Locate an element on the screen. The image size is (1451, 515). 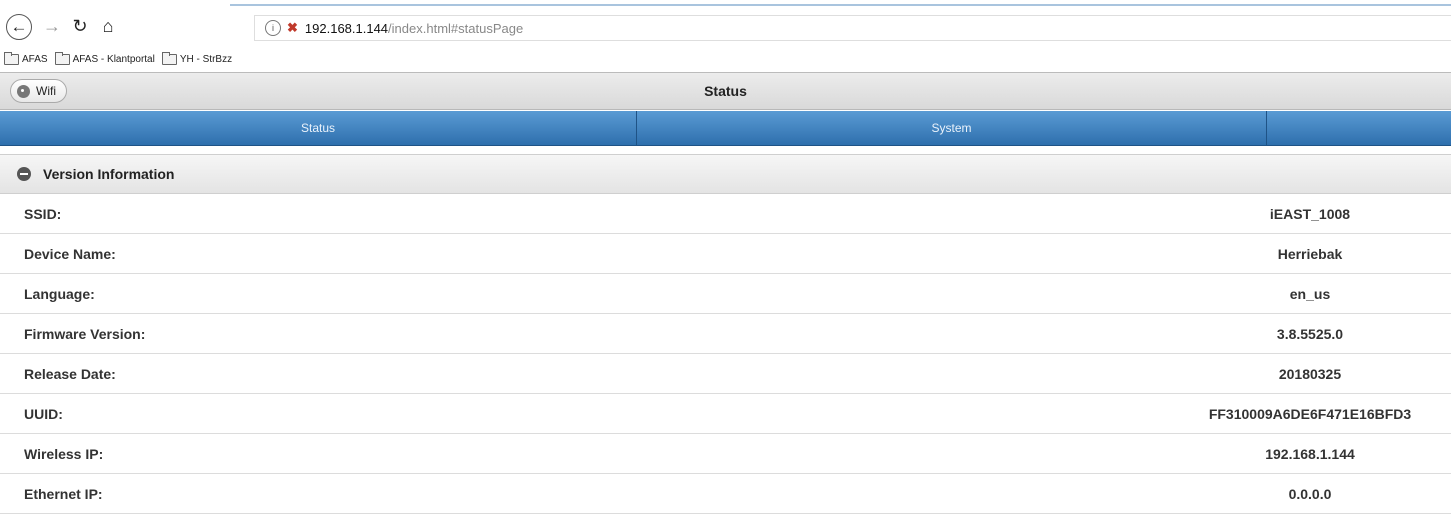
home-circle-icon is located at coordinates (23, 91).